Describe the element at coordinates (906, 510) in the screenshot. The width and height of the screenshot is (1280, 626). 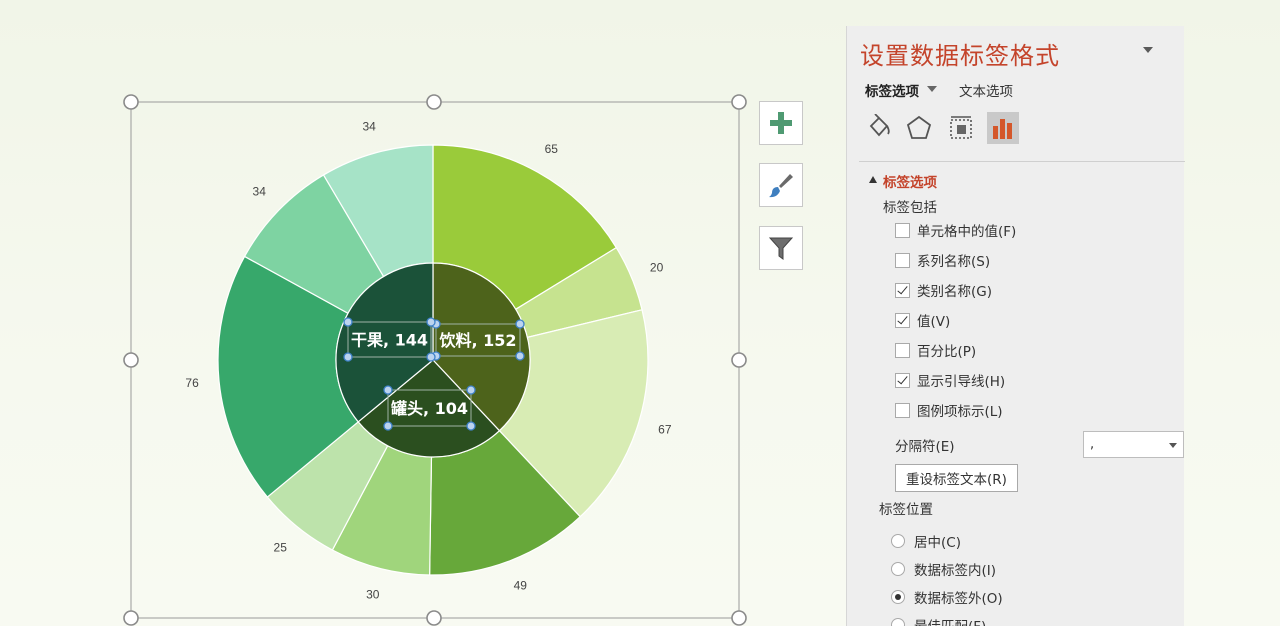
I see `label-position-heading: 标签位置` at that location.